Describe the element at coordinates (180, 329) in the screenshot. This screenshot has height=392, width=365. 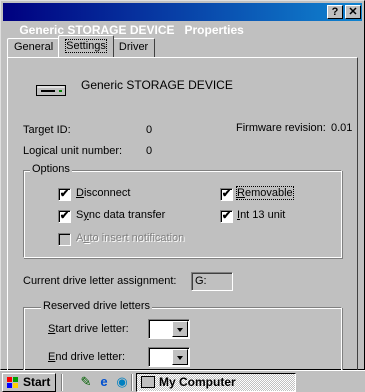
I see `start-drive-dropdown-icon` at that location.